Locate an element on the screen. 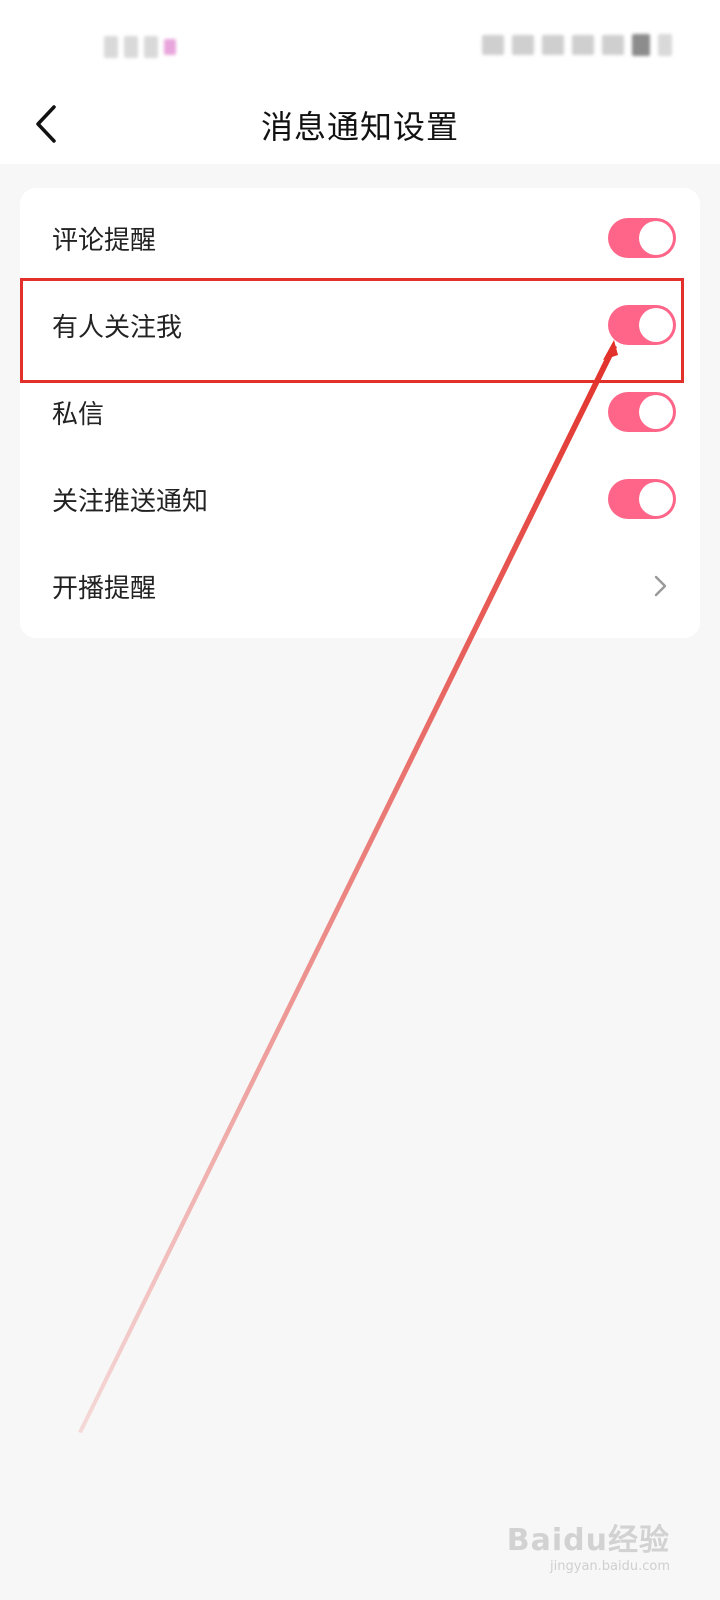  watermark: Baidu经验 jingyan.baidu.com is located at coordinates (588, 1544).